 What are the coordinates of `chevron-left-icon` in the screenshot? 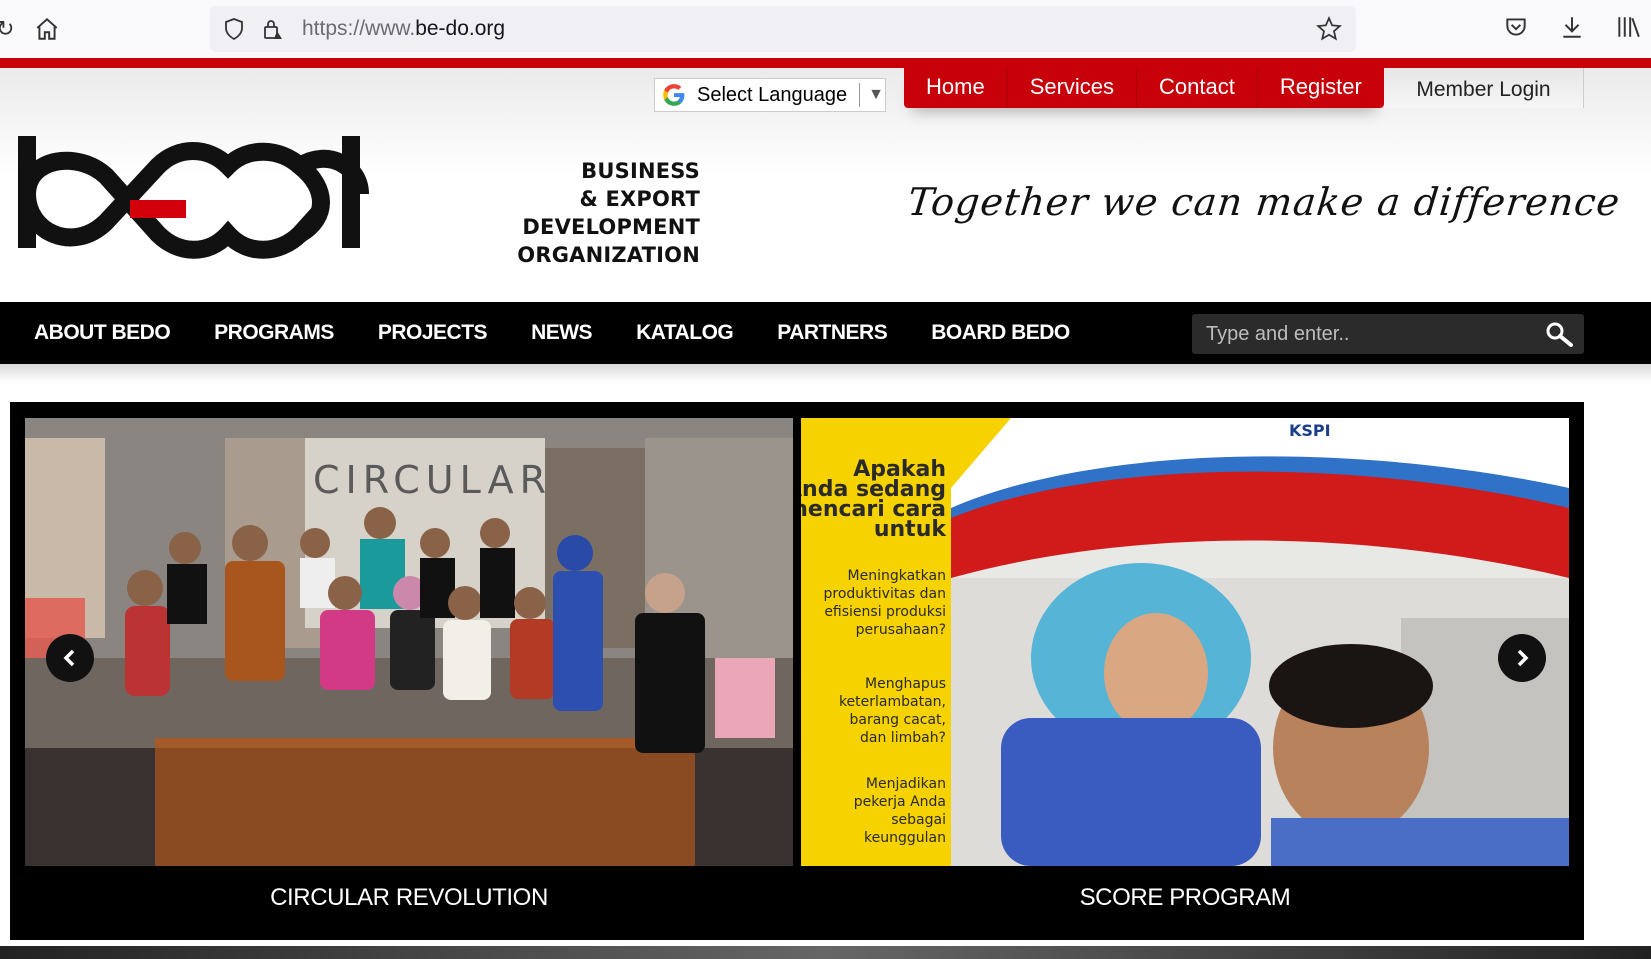 It's located at (69, 658).